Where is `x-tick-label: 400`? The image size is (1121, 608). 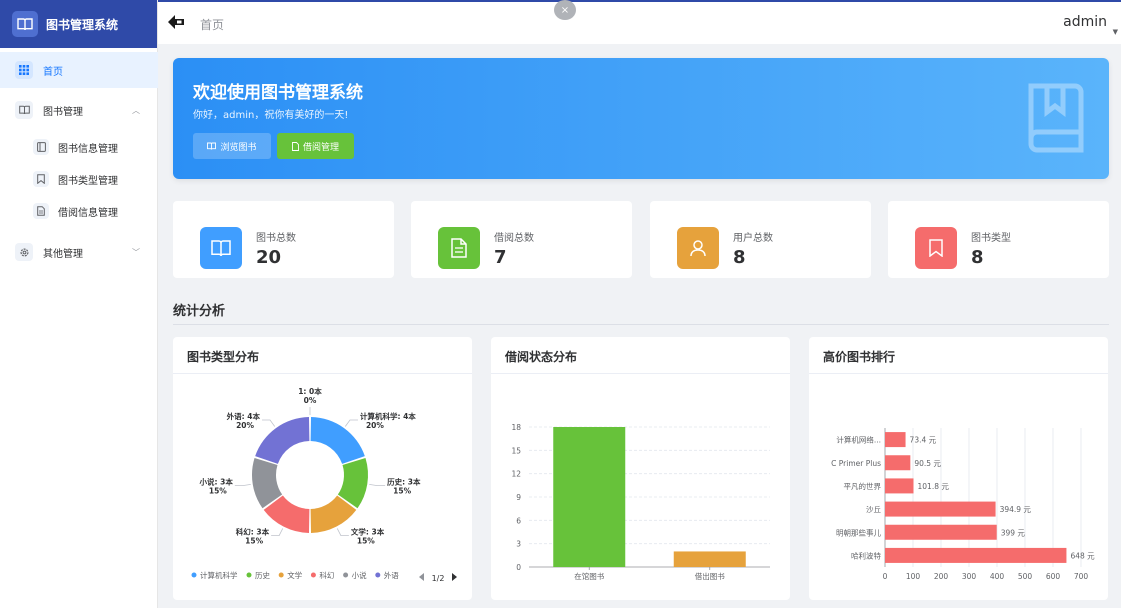
x-tick-label: 400 is located at coordinates (997, 576).